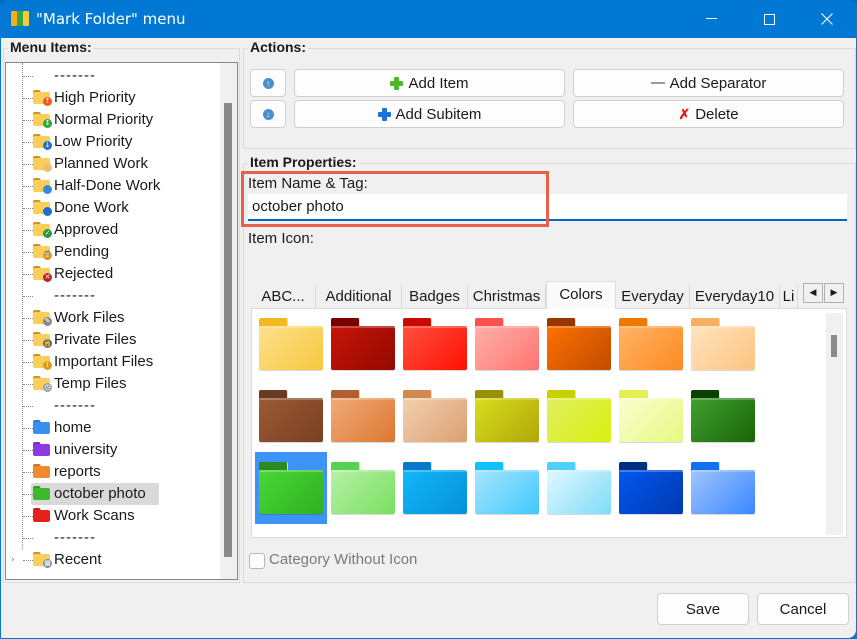 The image size is (857, 639). Describe the element at coordinates (651, 488) in the screenshot. I see `icon-option-navy` at that location.